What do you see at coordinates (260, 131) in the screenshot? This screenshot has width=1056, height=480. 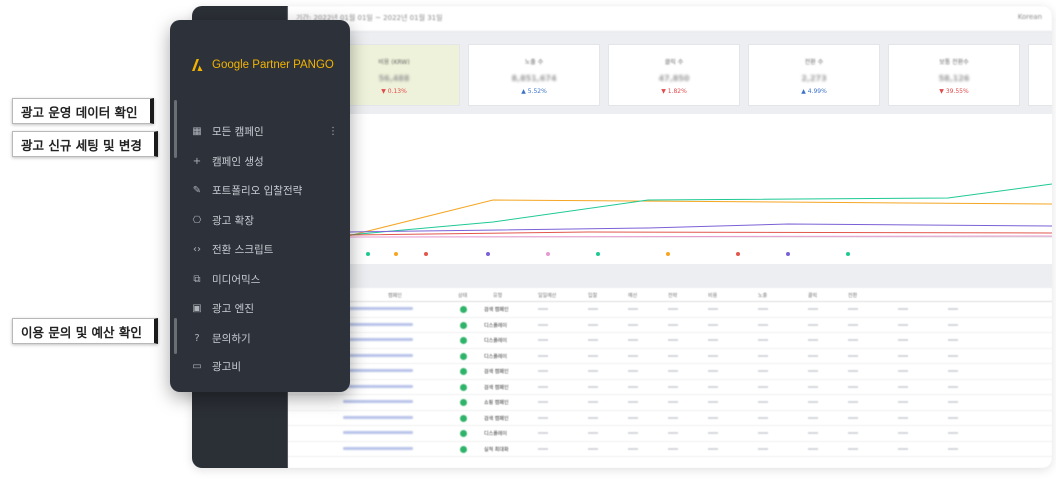 I see `menu-item-0: ▦ 모든 캠페인 ⋮` at bounding box center [260, 131].